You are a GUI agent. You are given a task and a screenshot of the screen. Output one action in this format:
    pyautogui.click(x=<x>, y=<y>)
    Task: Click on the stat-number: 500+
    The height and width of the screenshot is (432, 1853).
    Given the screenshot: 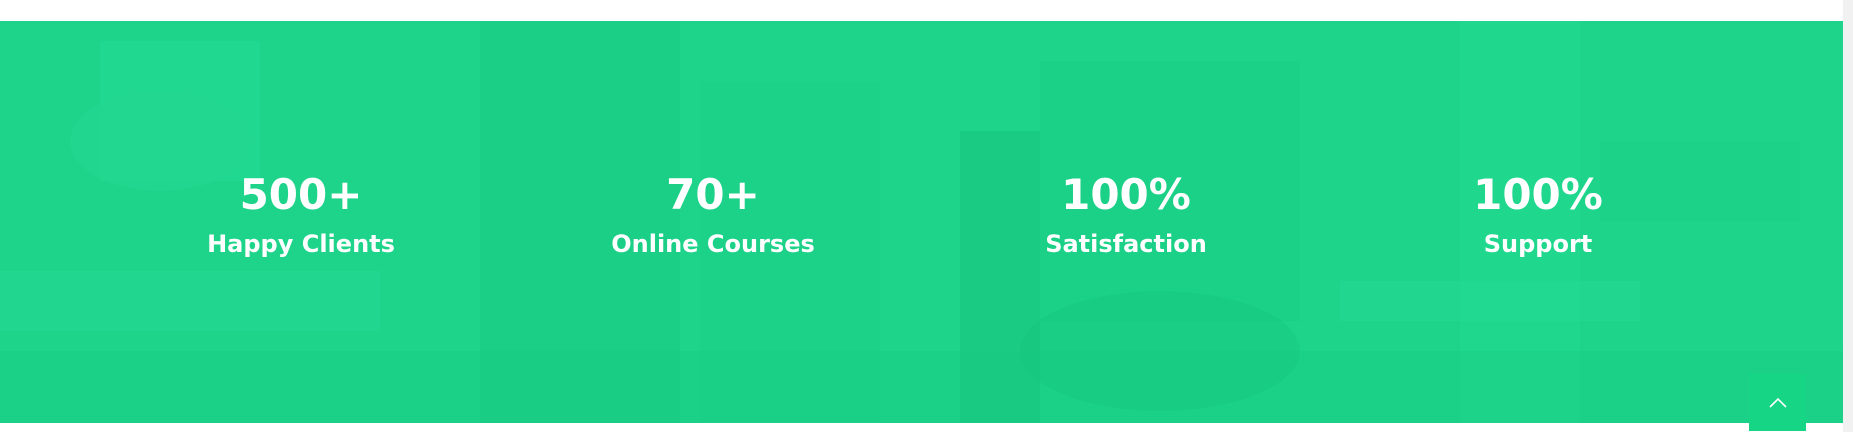 What is the action you would take?
    pyautogui.click(x=301, y=194)
    